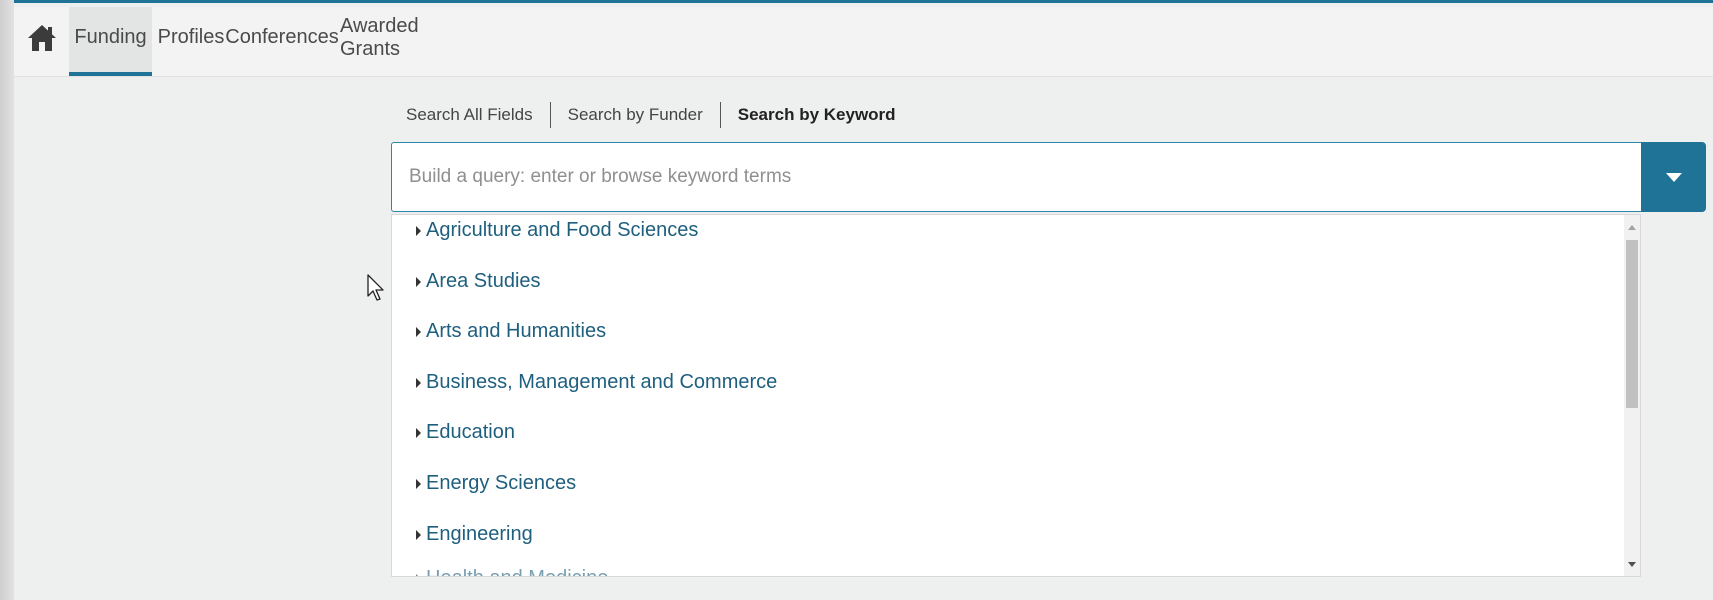 The height and width of the screenshot is (600, 1713). What do you see at coordinates (635, 115) in the screenshot?
I see `search-tab-by-funder: Search by Funder` at bounding box center [635, 115].